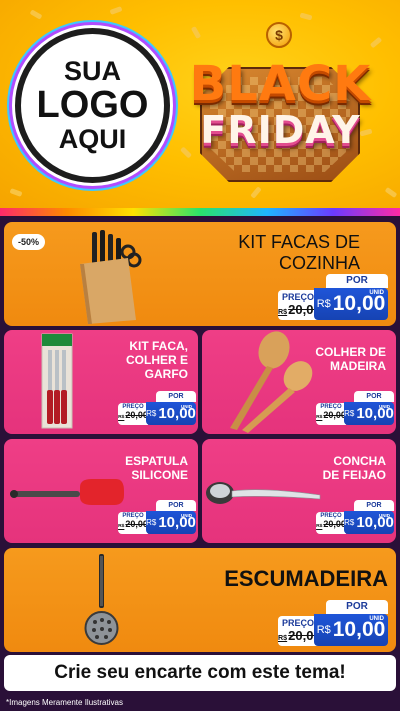 This screenshot has height=711, width=400. I want to click on product-title: CONCHA DE FEIJAO, so click(354, 468).